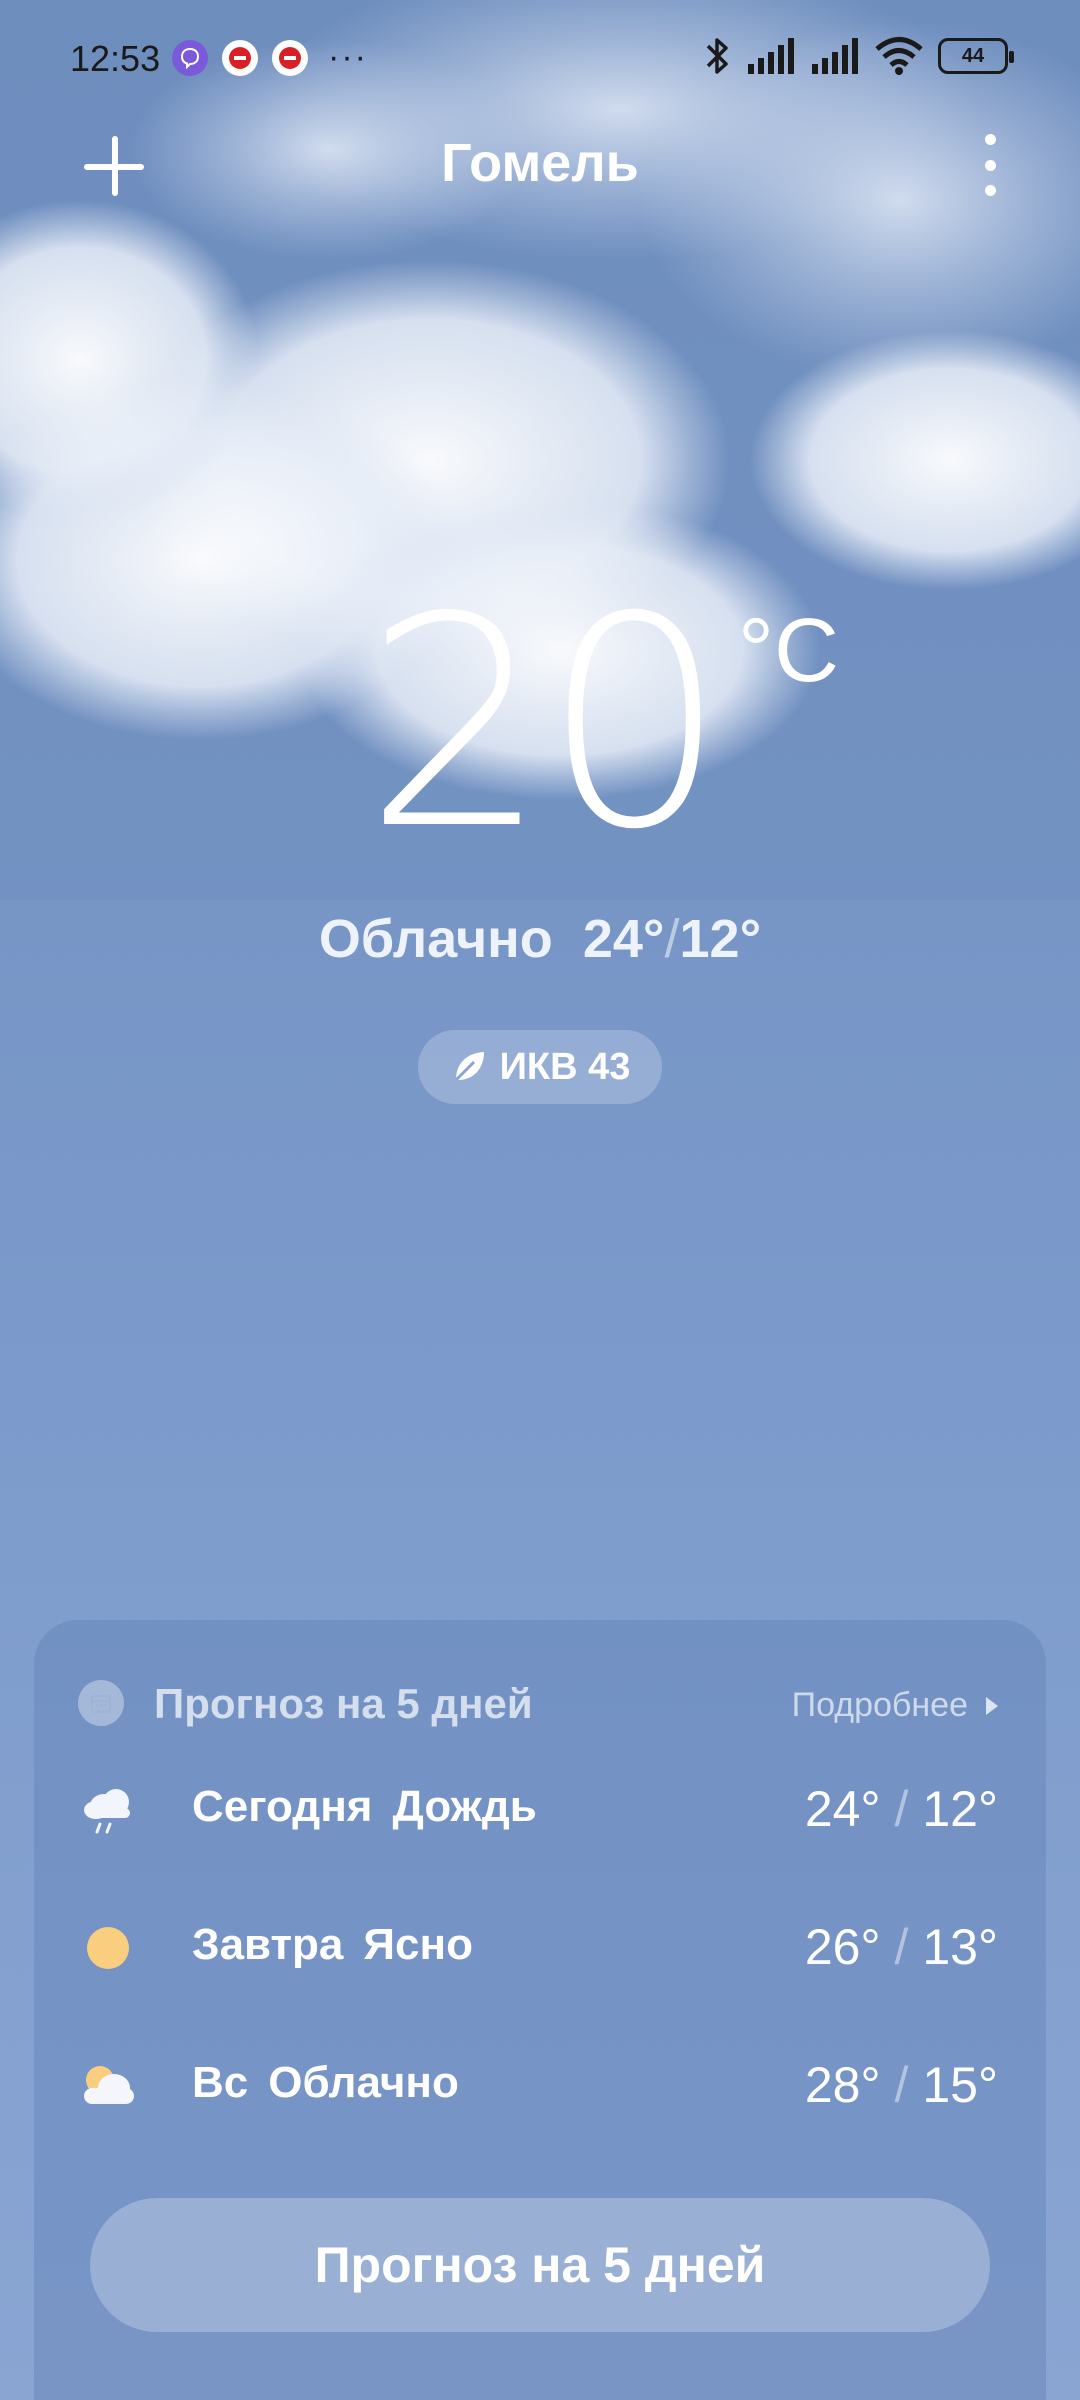 The image size is (1080, 2400). Describe the element at coordinates (108, 1948) in the screenshot. I see `sun-icon` at that location.